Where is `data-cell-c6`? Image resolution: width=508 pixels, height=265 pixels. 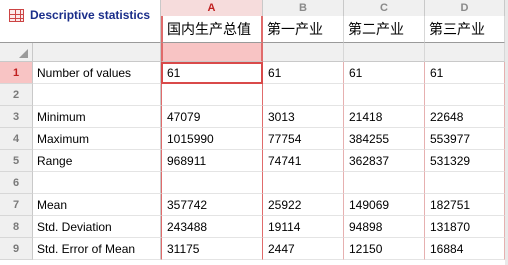 data-cell-c6 is located at coordinates (384, 183).